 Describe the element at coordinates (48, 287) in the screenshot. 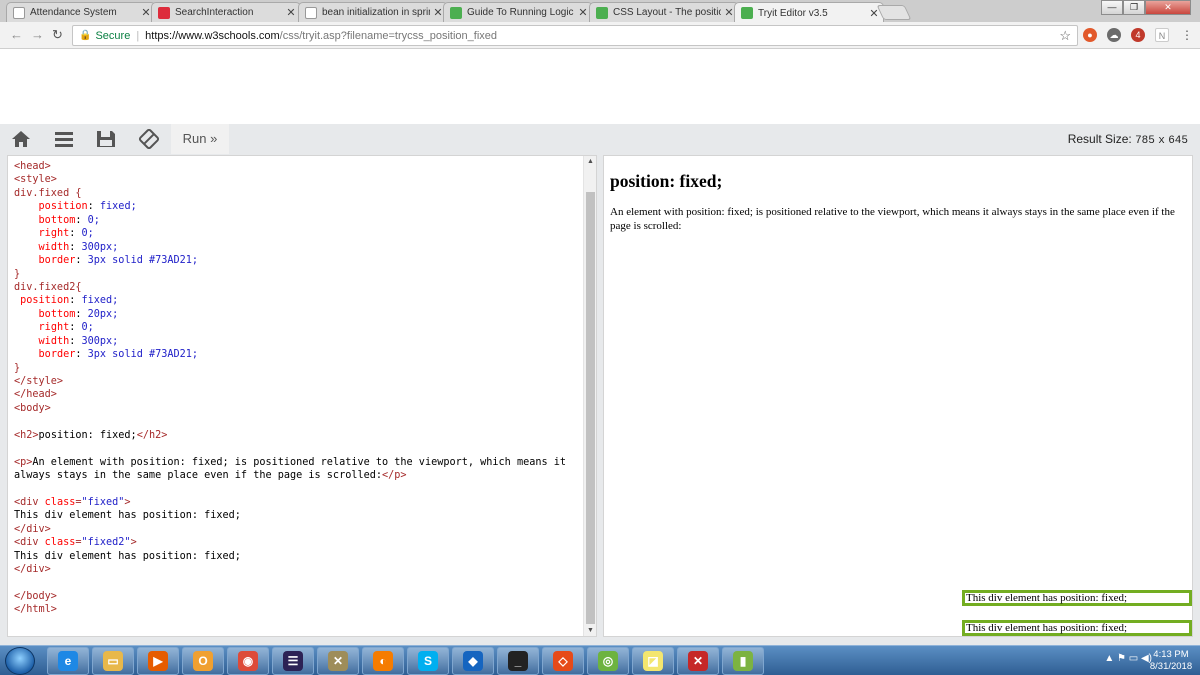

I see `code-token: div.fixed2{` at that location.